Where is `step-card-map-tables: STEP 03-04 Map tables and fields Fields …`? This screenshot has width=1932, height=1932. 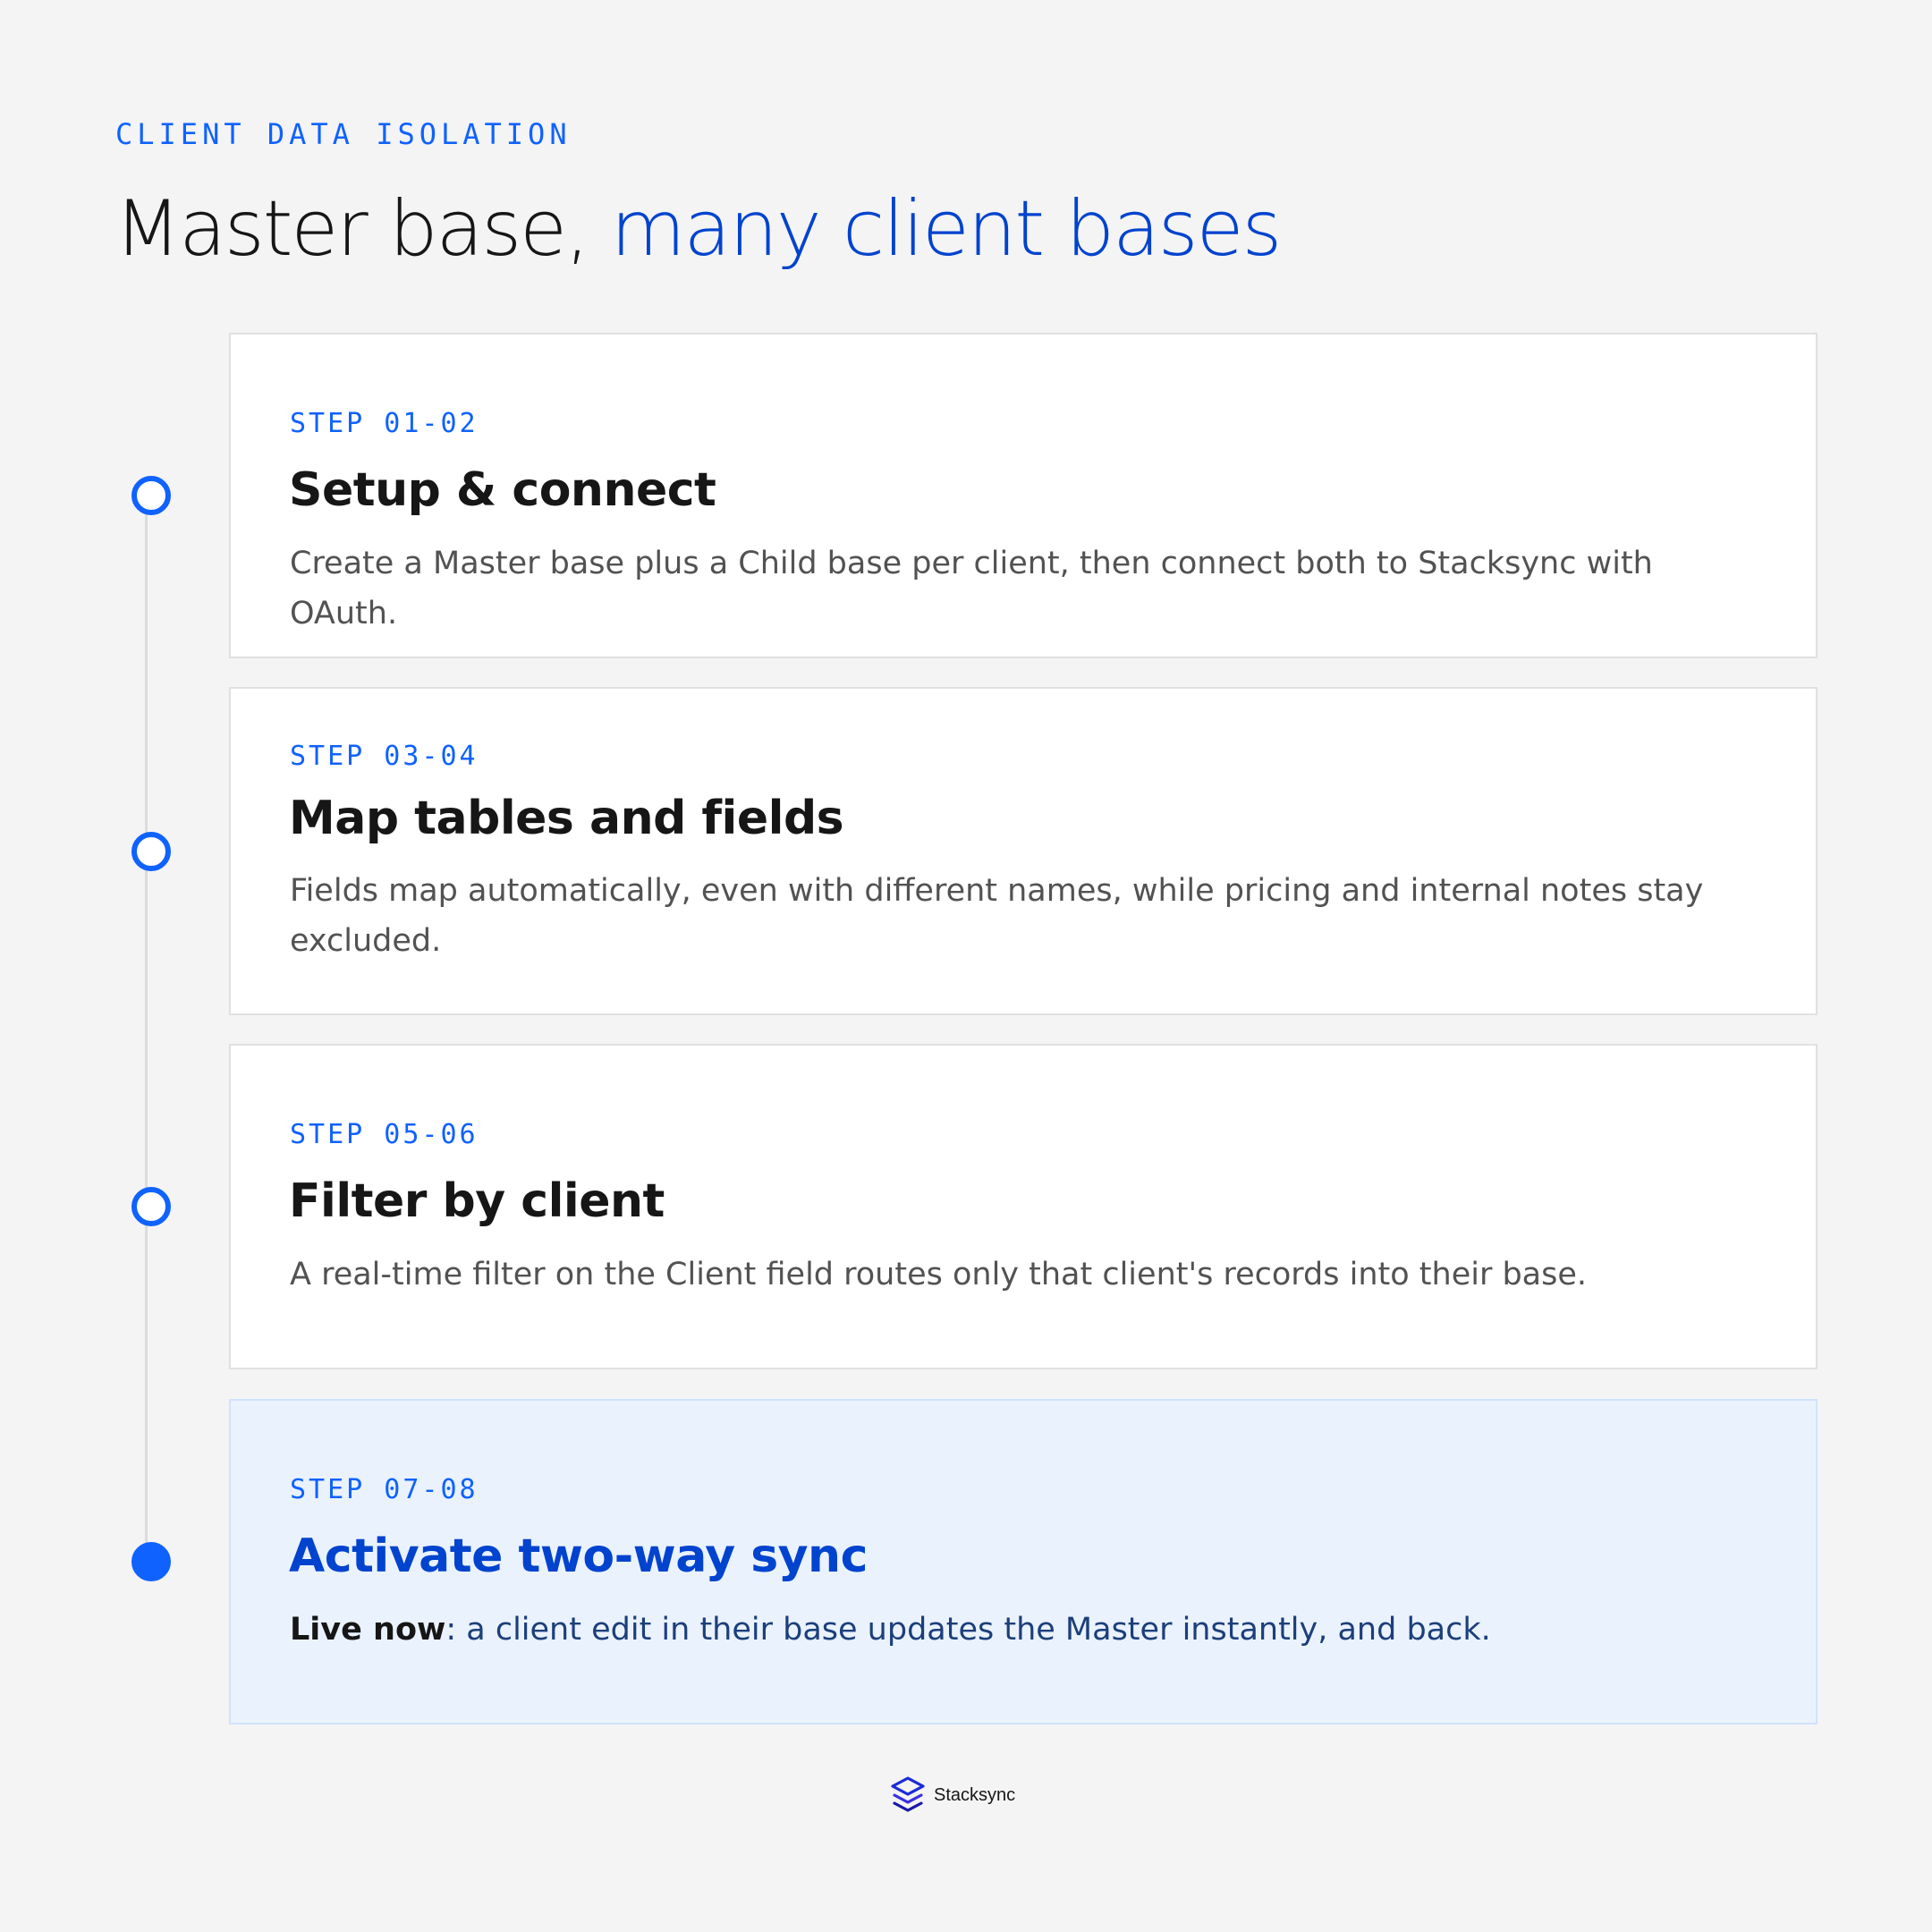
step-card-map-tables: STEP 03-04 Map tables and fields Fields … is located at coordinates (1023, 851).